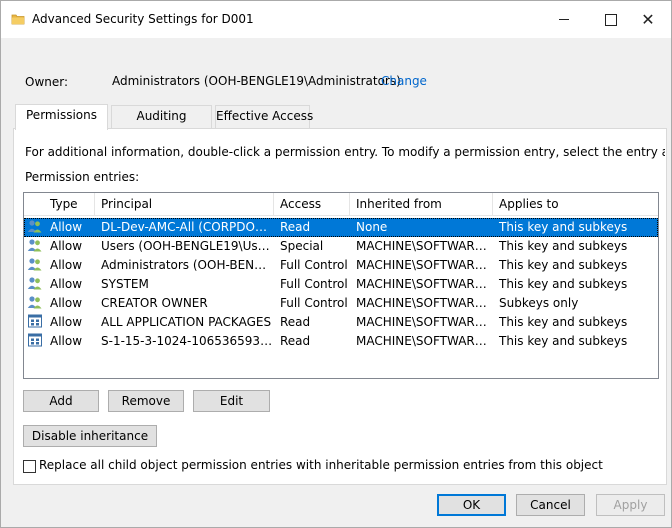 The height and width of the screenshot is (528, 672). I want to click on title-bar: Advanced Security Settings for D001 ✕, so click(336, 19).